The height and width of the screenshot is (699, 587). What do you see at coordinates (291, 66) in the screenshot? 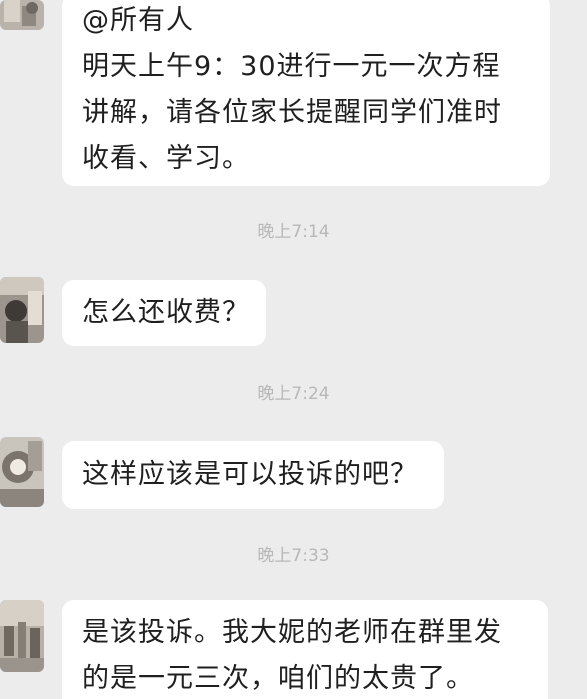
I see `message-text: 明天上午9：30进行一元一次方程` at bounding box center [291, 66].